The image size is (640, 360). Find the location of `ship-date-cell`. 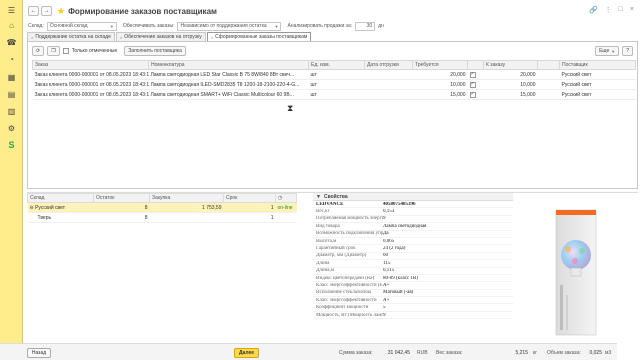

ship-date-cell is located at coordinates (388, 74).